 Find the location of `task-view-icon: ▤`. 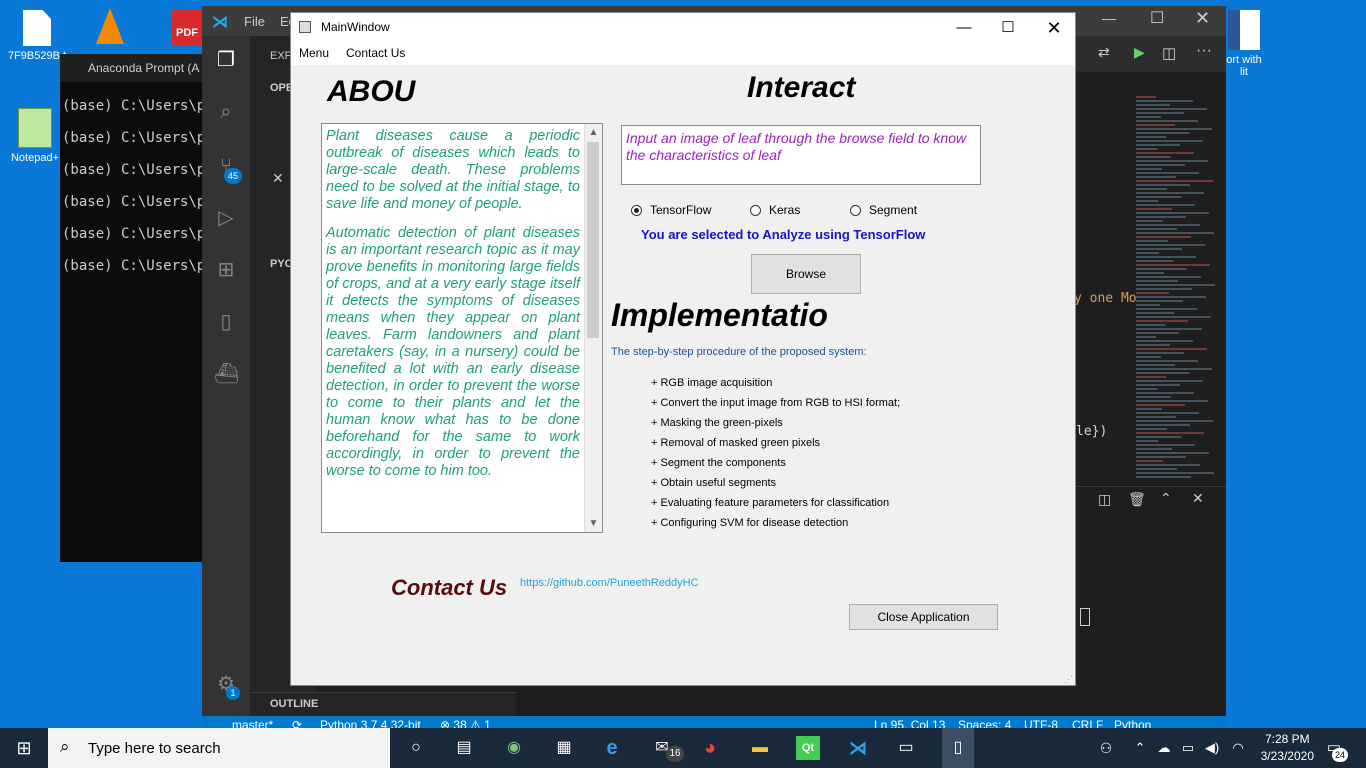

task-view-icon: ▤ is located at coordinates (464, 748).